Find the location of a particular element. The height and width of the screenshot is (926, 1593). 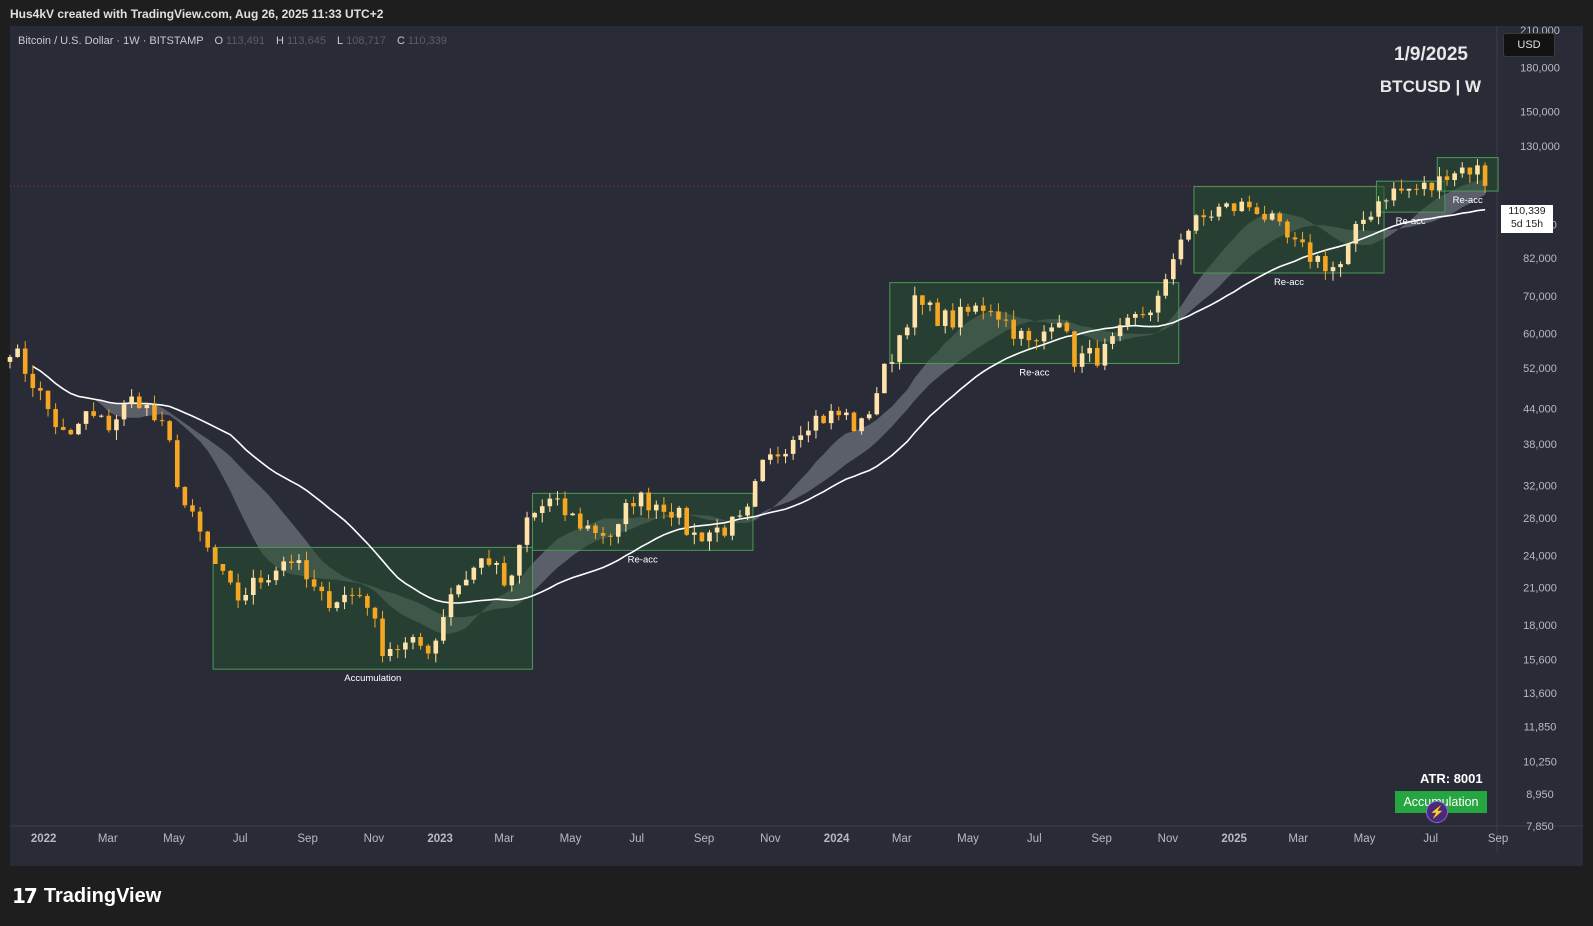

low-label: L is located at coordinates (340, 41).